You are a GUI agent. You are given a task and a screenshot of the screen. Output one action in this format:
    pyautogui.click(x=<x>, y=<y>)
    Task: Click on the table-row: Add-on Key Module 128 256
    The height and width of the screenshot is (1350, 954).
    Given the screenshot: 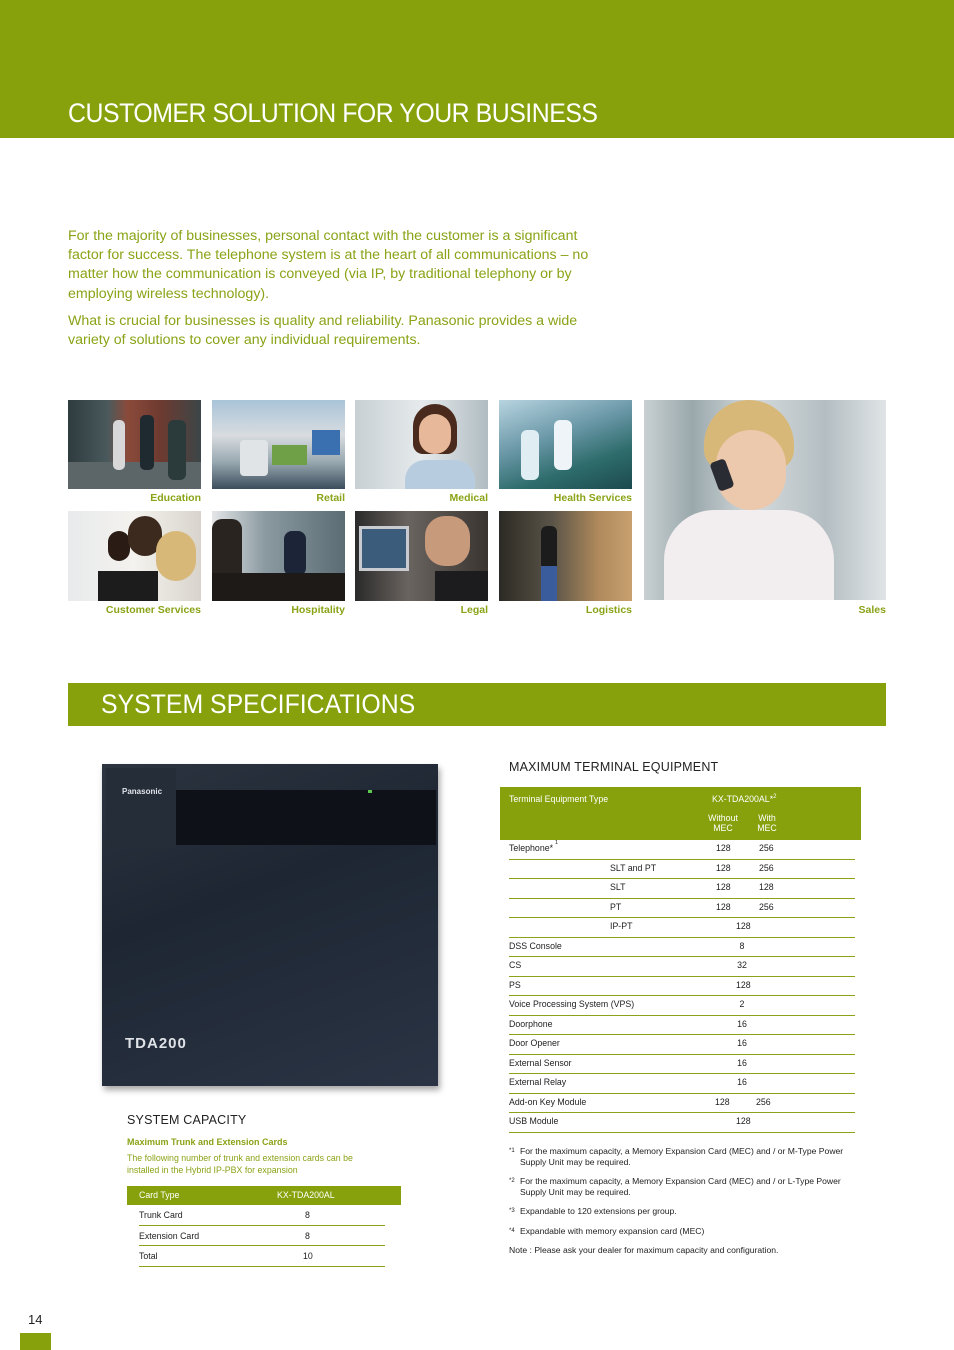 What is the action you would take?
    pyautogui.click(x=682, y=1103)
    